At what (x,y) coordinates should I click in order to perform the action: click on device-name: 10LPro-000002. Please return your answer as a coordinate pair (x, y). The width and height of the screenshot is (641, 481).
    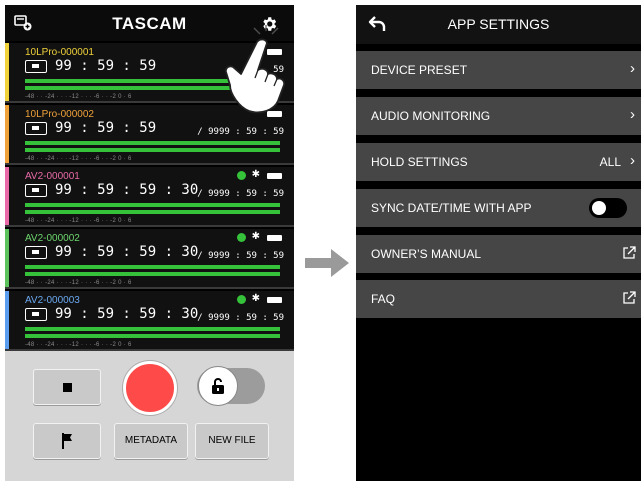
    Looking at the image, I should click on (59, 114).